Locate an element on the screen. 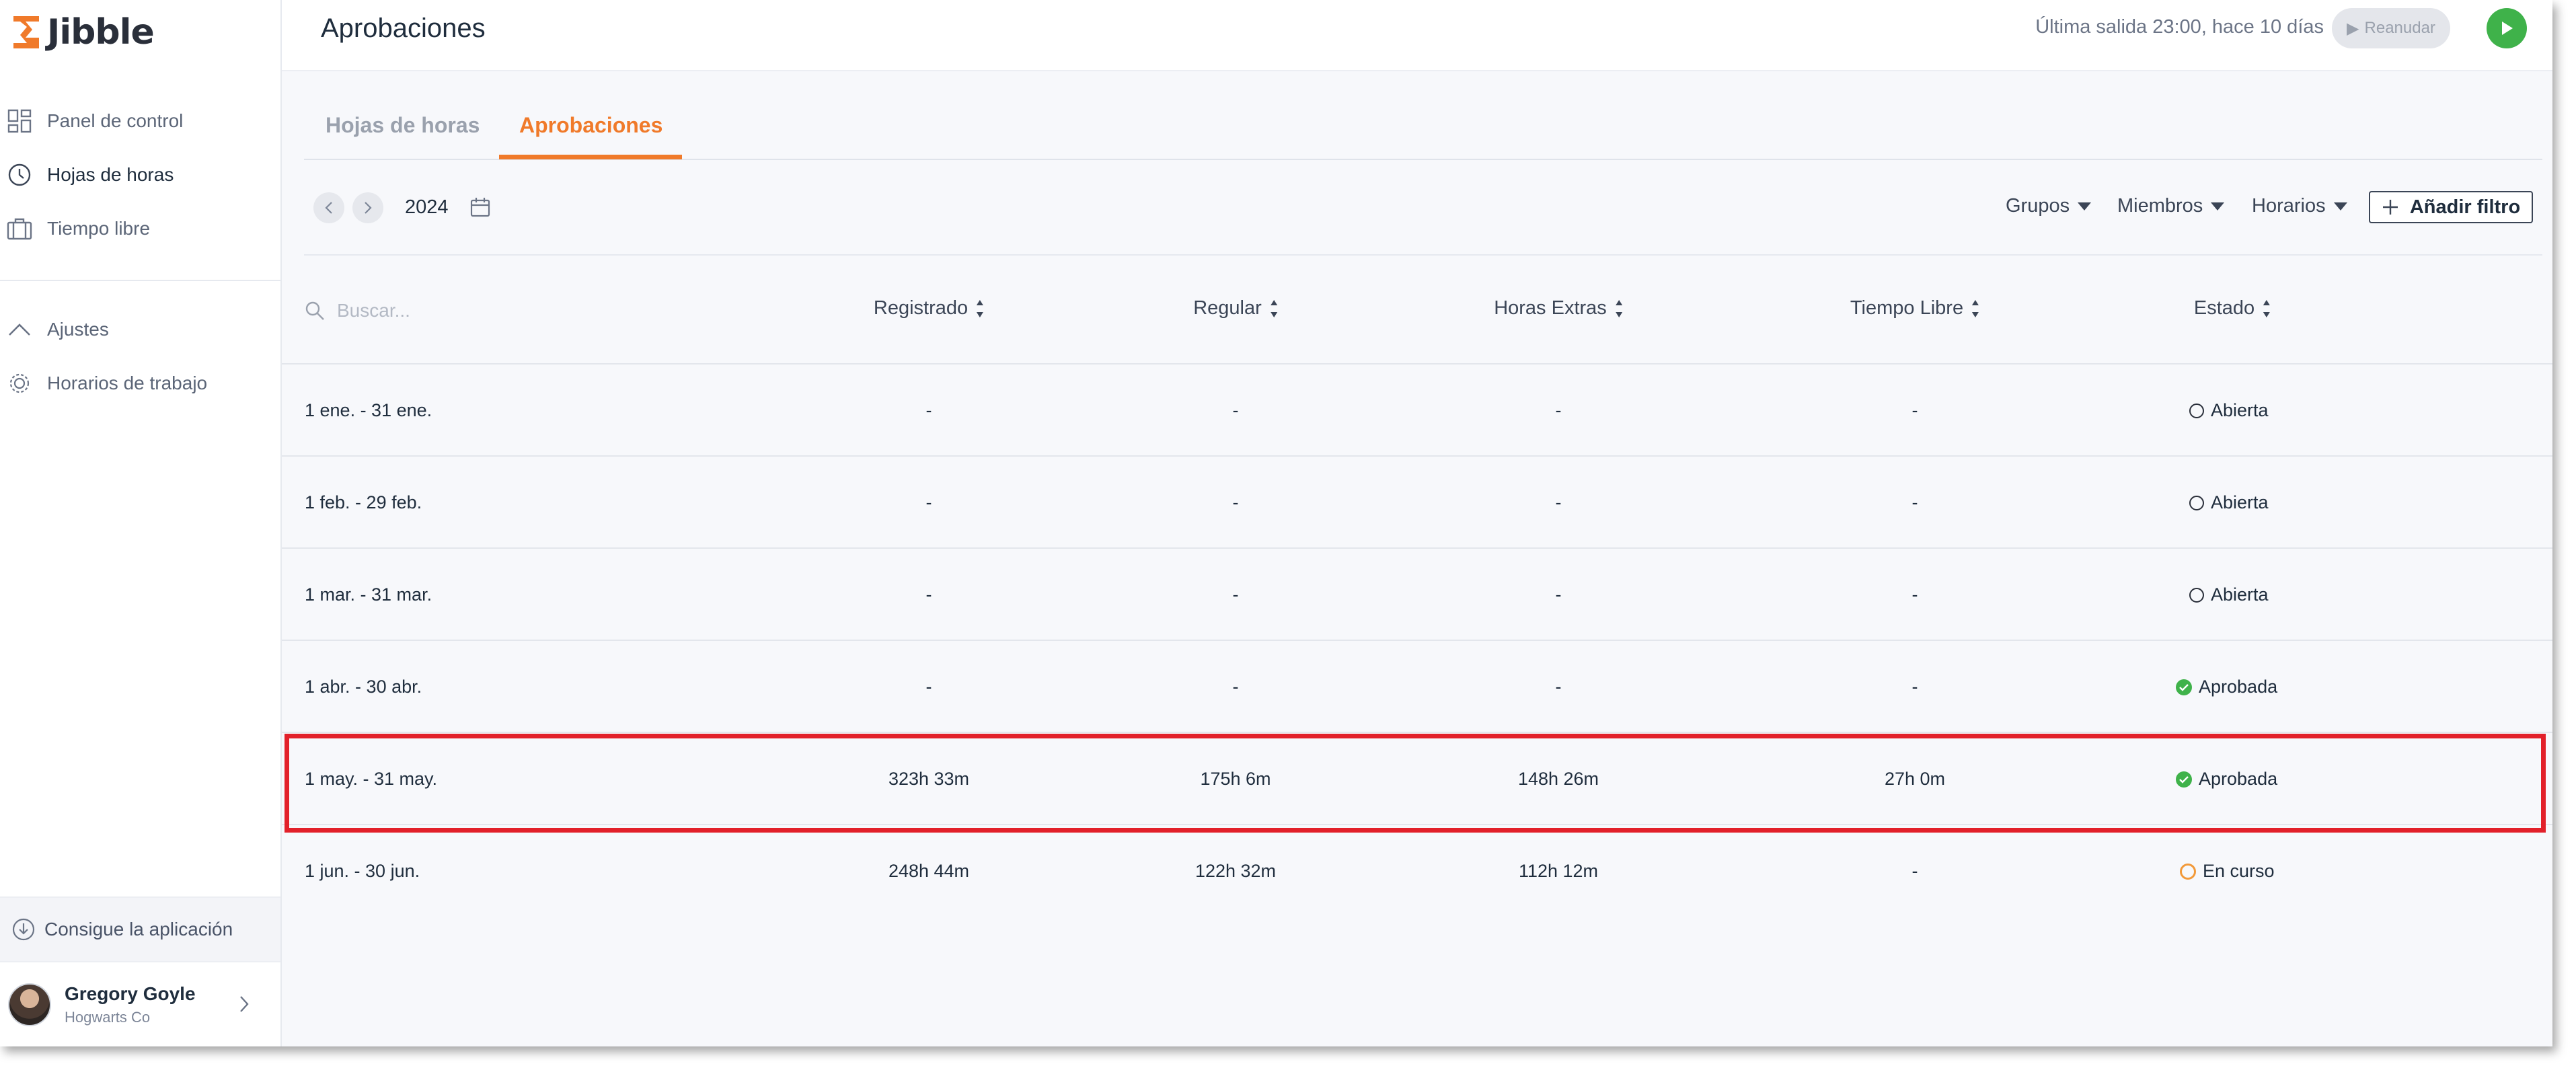  column-header-horas-extras: Horas Extras is located at coordinates (1558, 308).